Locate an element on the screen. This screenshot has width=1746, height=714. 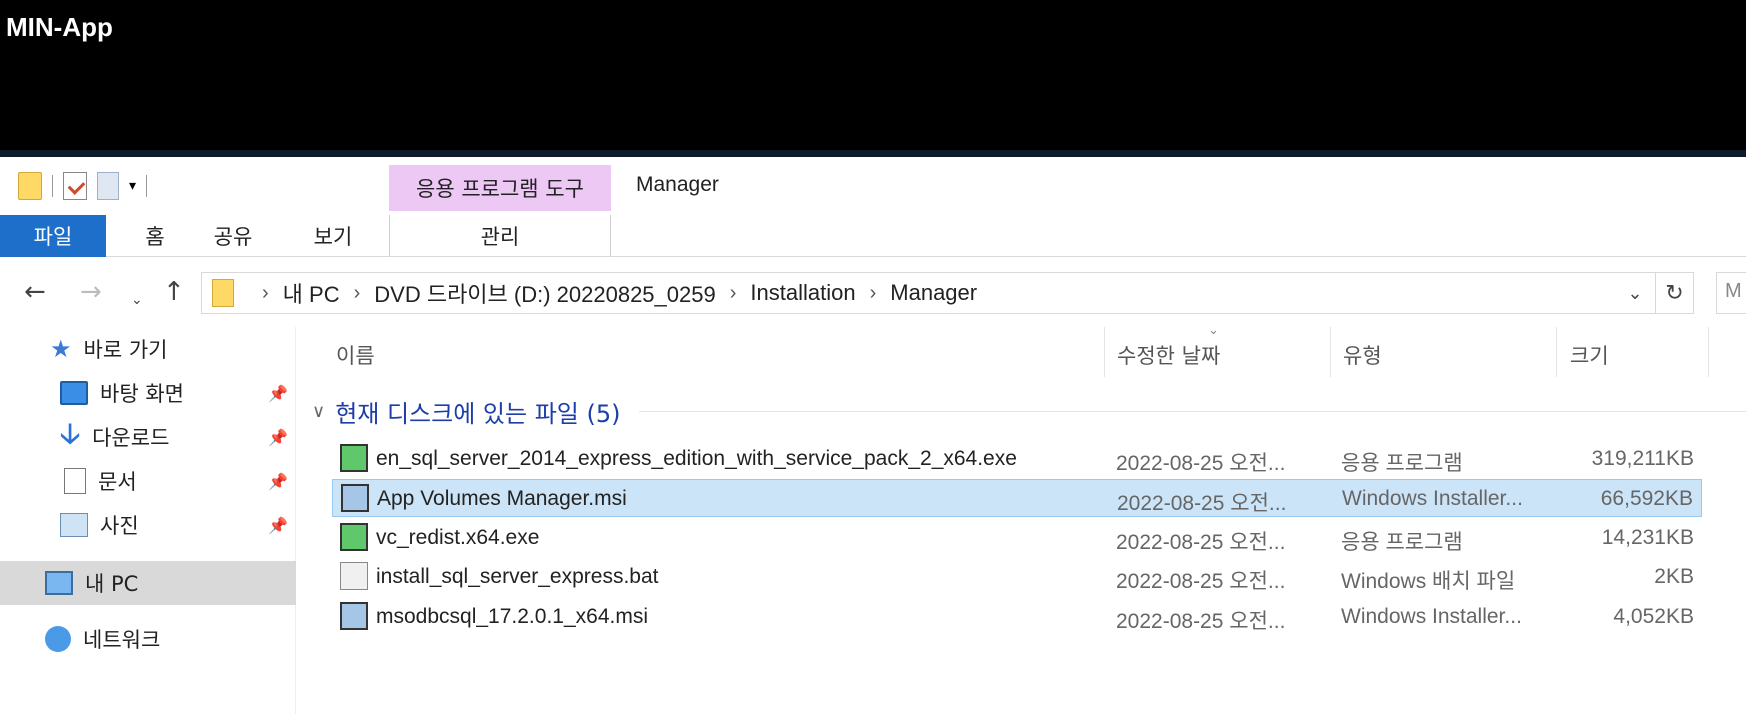
column-header-name: 이름 is located at coordinates (355, 355).